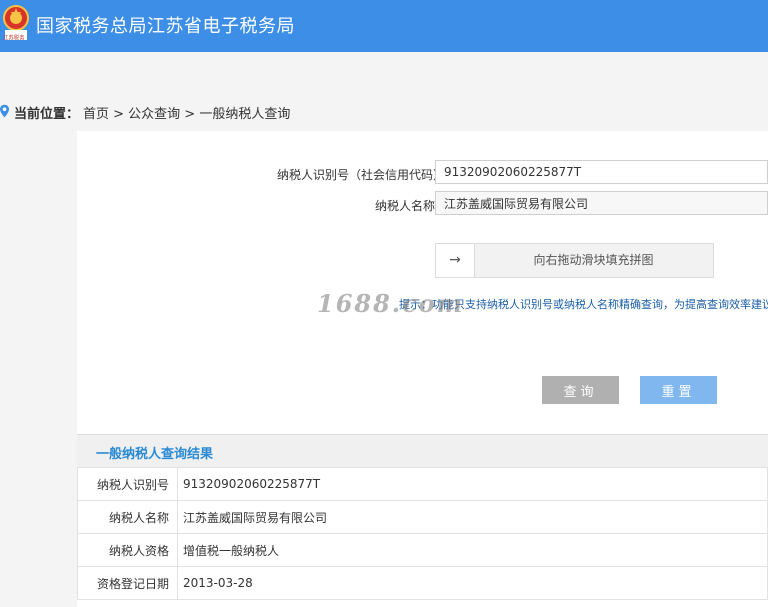 The image size is (768, 607). What do you see at coordinates (422, 451) in the screenshot?
I see `results-header: 一般纳税人查询结果` at bounding box center [422, 451].